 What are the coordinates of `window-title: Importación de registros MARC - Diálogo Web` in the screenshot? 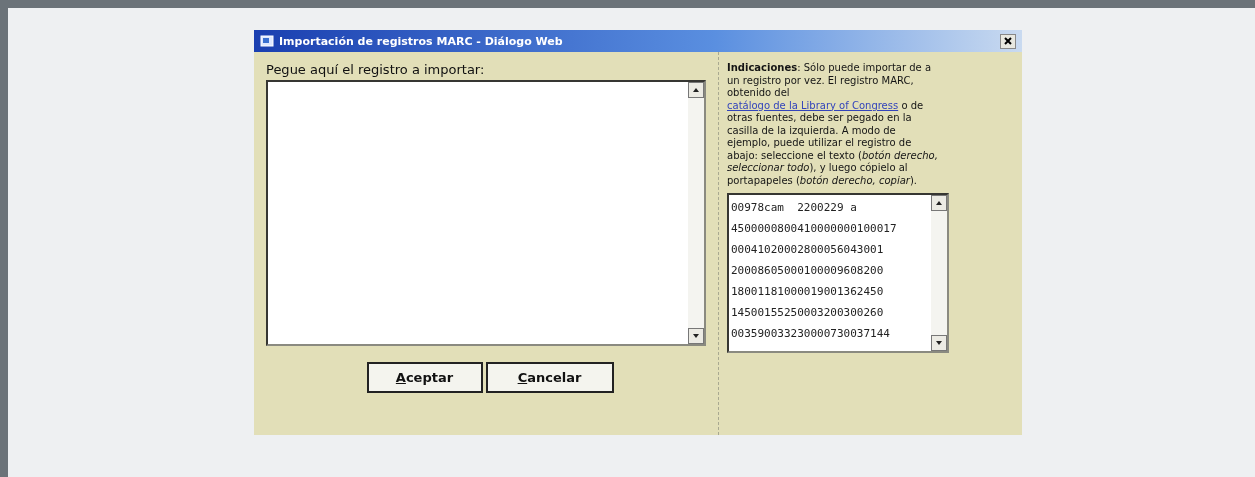 It's located at (421, 41).